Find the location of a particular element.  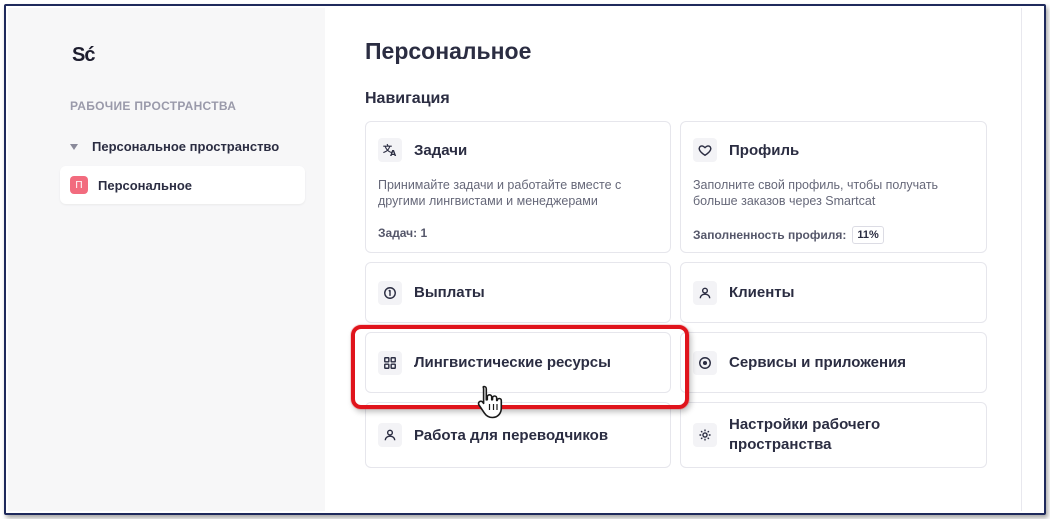

workspaces-section-title: РАБОЧИЕ ПРОСТРАНСТВА is located at coordinates (153, 106).